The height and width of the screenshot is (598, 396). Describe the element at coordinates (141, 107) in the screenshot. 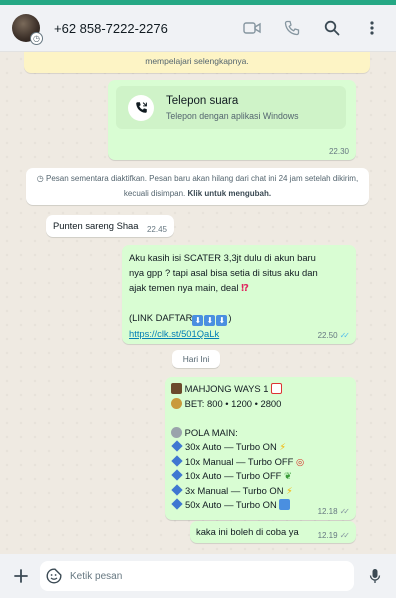

I see `phone-icon` at that location.